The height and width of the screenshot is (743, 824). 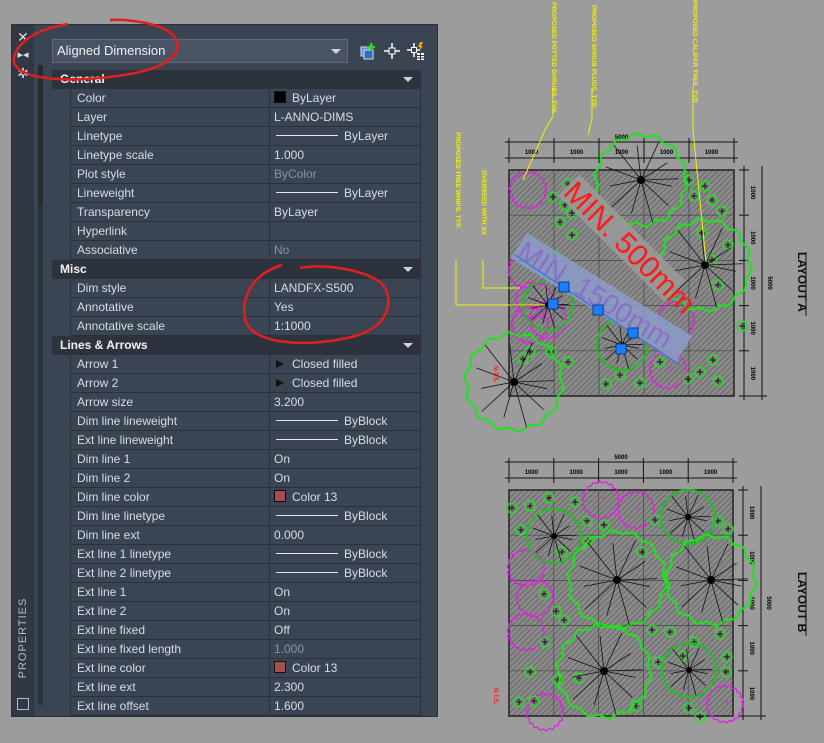 I want to click on property-row-plot-style: Plot style ByColor, so click(x=245, y=174).